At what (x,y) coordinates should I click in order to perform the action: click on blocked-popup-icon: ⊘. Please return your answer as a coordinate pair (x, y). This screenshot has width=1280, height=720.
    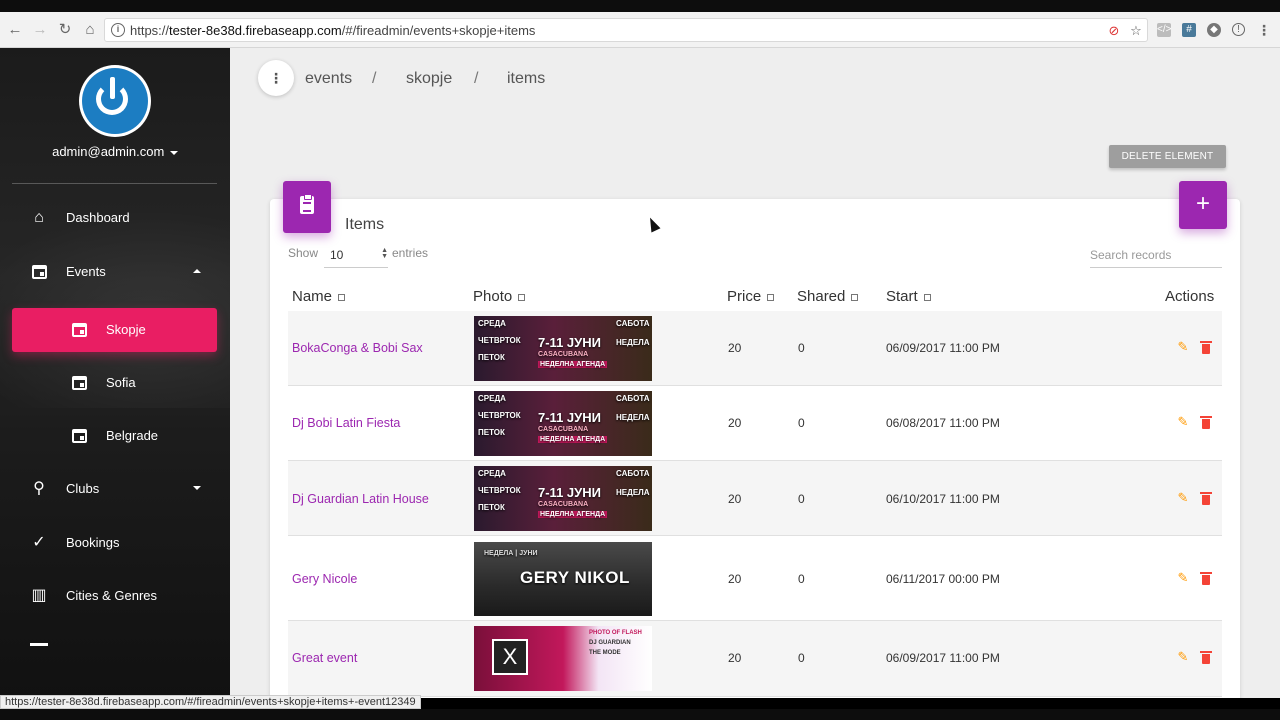
    Looking at the image, I should click on (1114, 31).